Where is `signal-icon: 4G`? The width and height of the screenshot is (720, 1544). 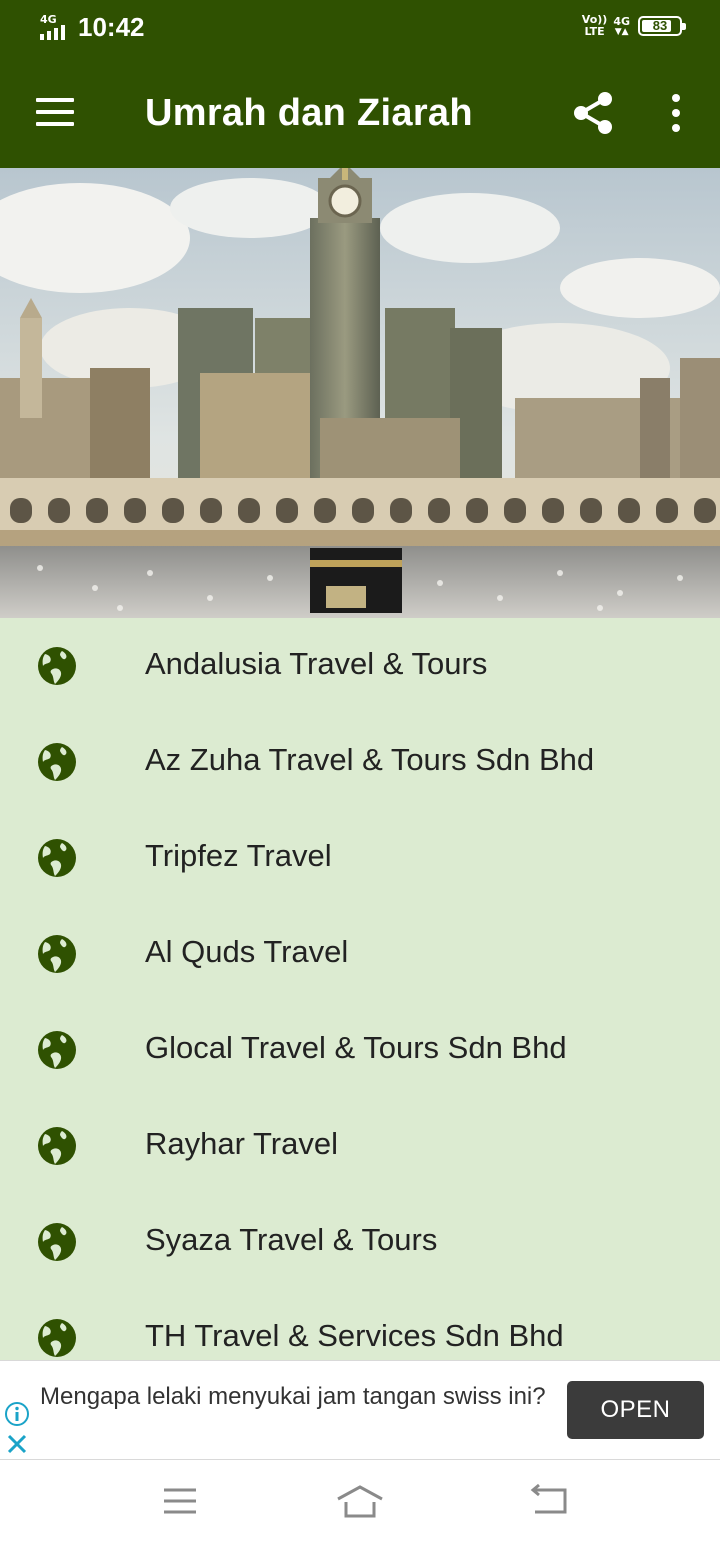 signal-icon: 4G is located at coordinates (55, 28).